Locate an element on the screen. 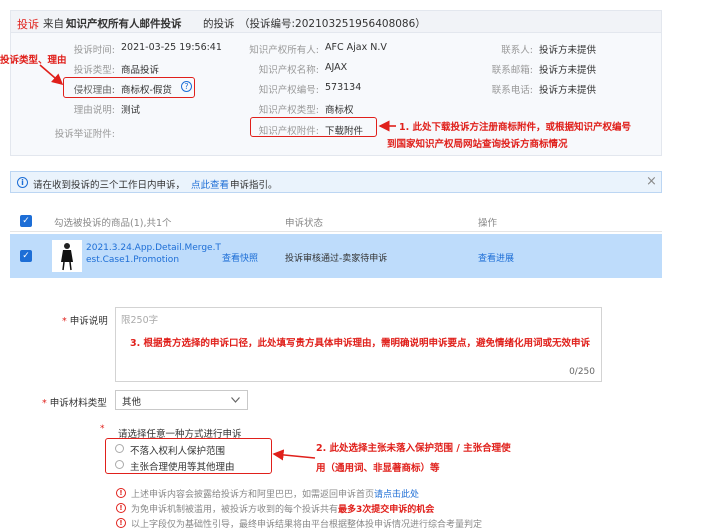 The width and height of the screenshot is (725, 531). method-required-mark: * is located at coordinates (102, 429).